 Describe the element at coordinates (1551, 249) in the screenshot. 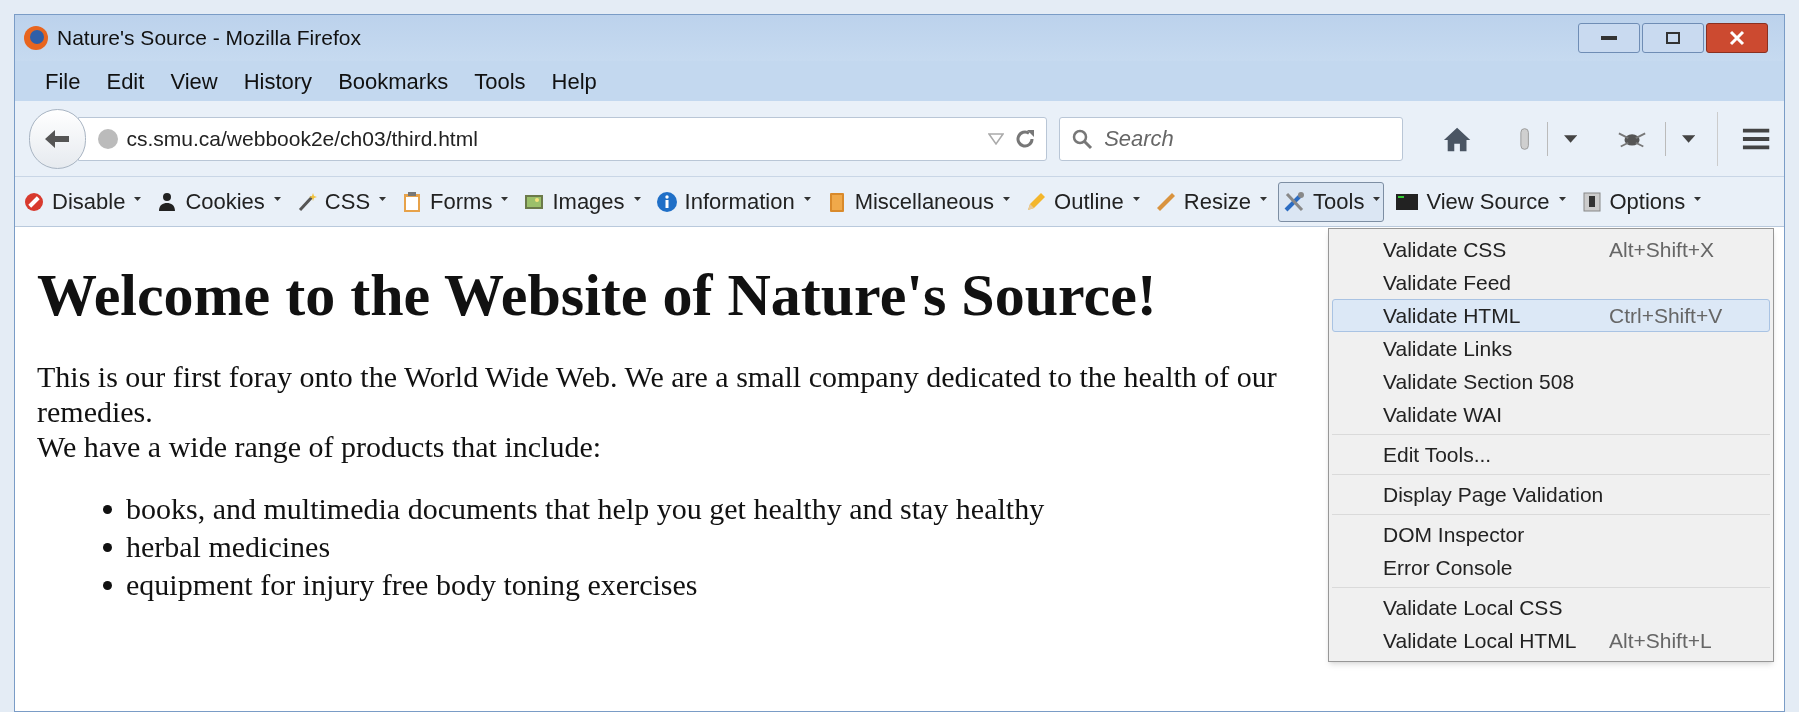

I see `menu-item: Validate CSS Alt+Shift+X` at that location.